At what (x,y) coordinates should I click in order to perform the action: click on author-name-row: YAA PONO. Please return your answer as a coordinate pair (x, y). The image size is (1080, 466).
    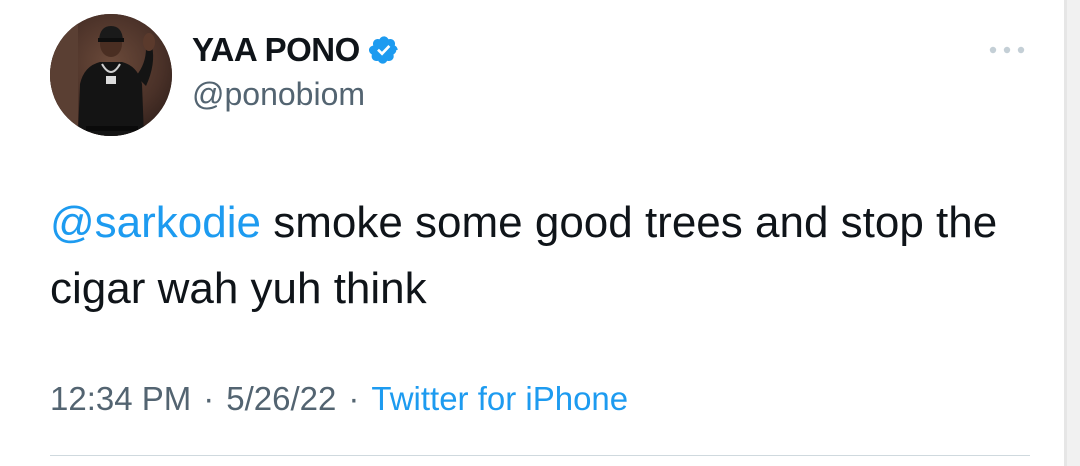
    Looking at the image, I should click on (296, 50).